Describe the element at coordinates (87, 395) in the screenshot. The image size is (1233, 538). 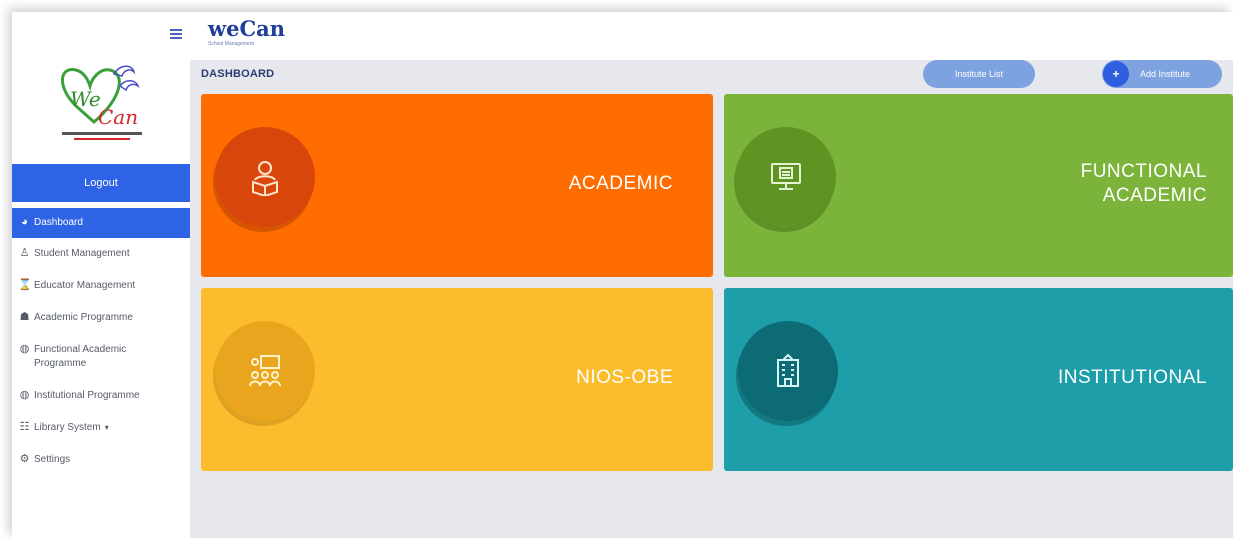
I see `sidebar-item-label: Institutional Programme` at that location.